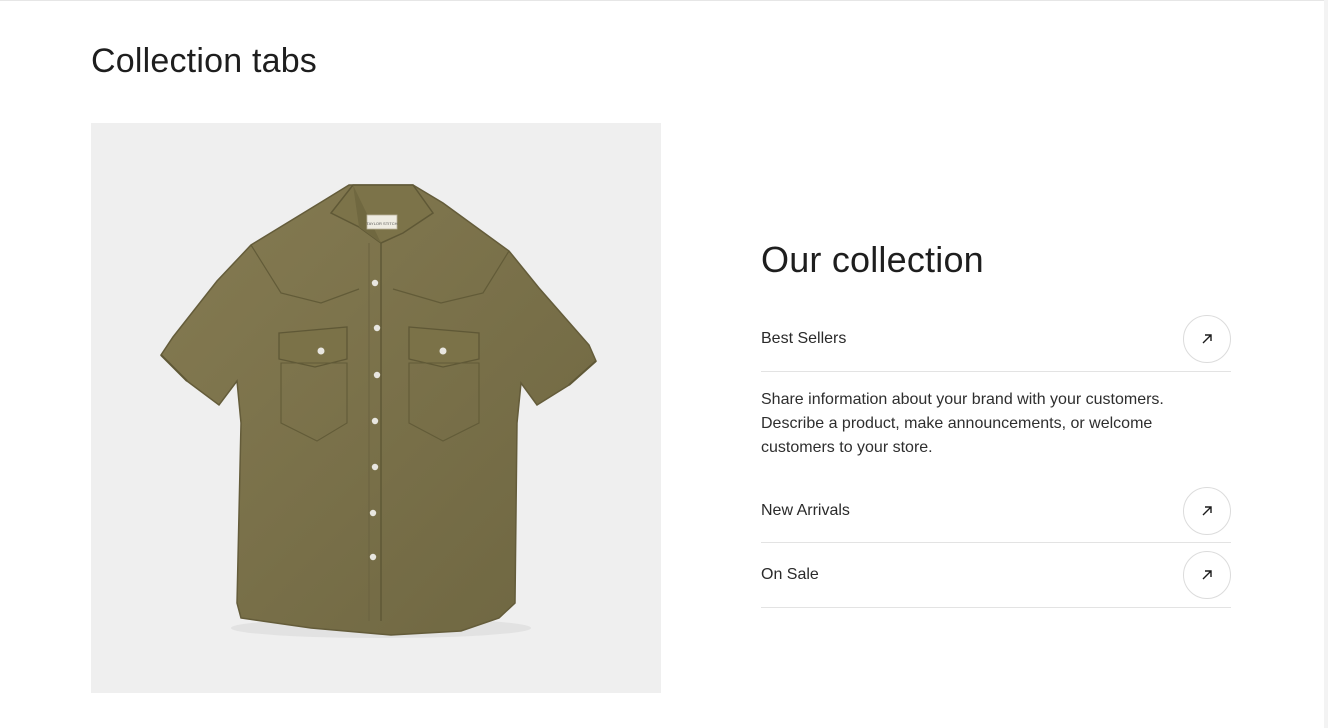  What do you see at coordinates (1326, 364) in the screenshot?
I see `scrollbar-track` at bounding box center [1326, 364].